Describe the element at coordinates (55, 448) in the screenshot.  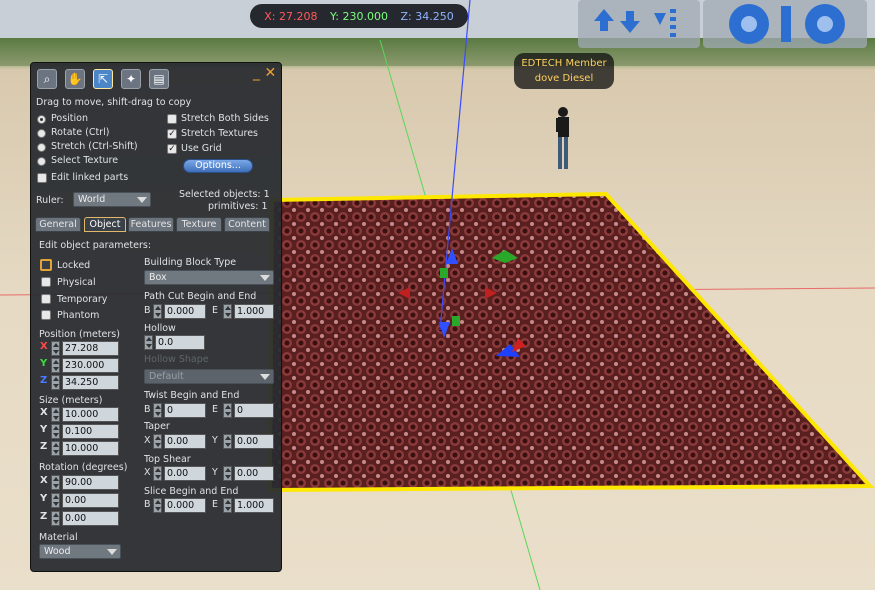
I see `size-z-spinner` at that location.